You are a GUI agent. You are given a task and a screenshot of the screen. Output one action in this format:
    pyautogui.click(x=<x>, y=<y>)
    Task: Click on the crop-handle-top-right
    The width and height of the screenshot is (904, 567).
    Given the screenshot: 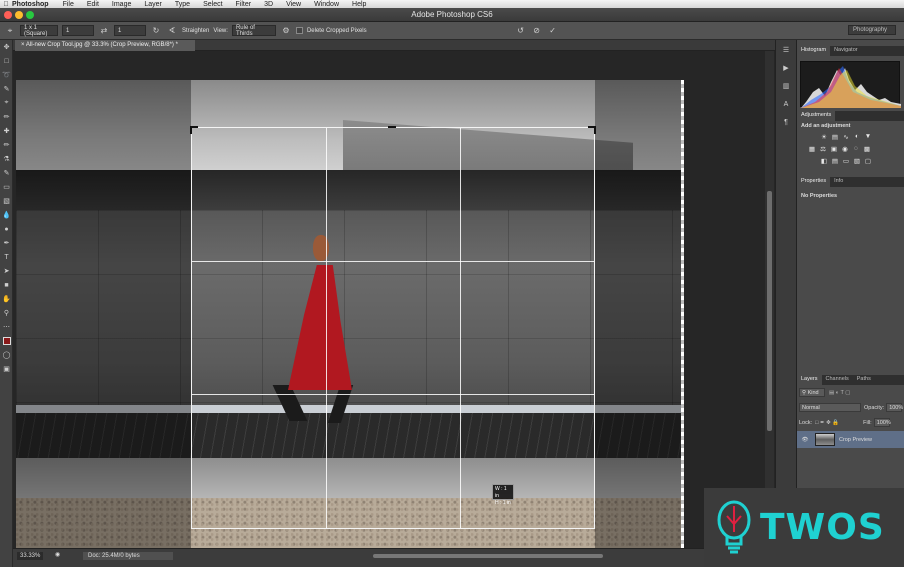 What is the action you would take?
    pyautogui.click(x=592, y=130)
    